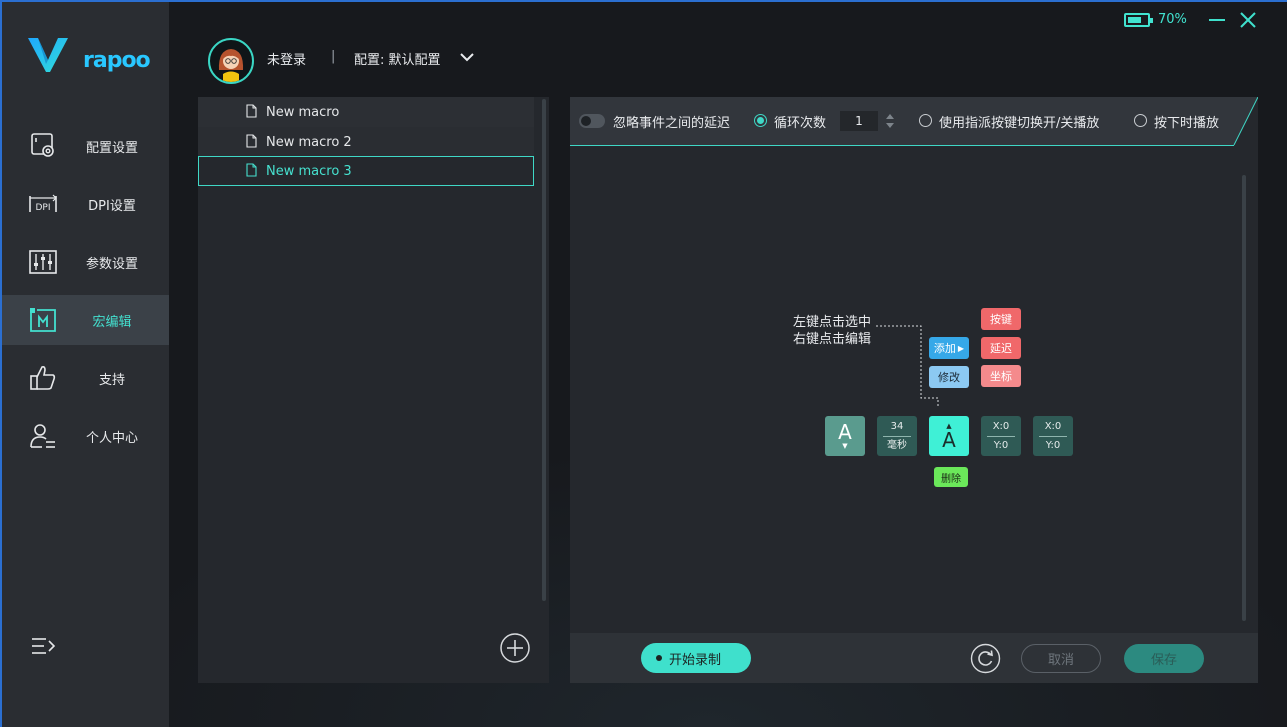 This screenshot has width=1287, height=727. What do you see at coordinates (303, 112) in the screenshot?
I see `macro-name: New macro` at bounding box center [303, 112].